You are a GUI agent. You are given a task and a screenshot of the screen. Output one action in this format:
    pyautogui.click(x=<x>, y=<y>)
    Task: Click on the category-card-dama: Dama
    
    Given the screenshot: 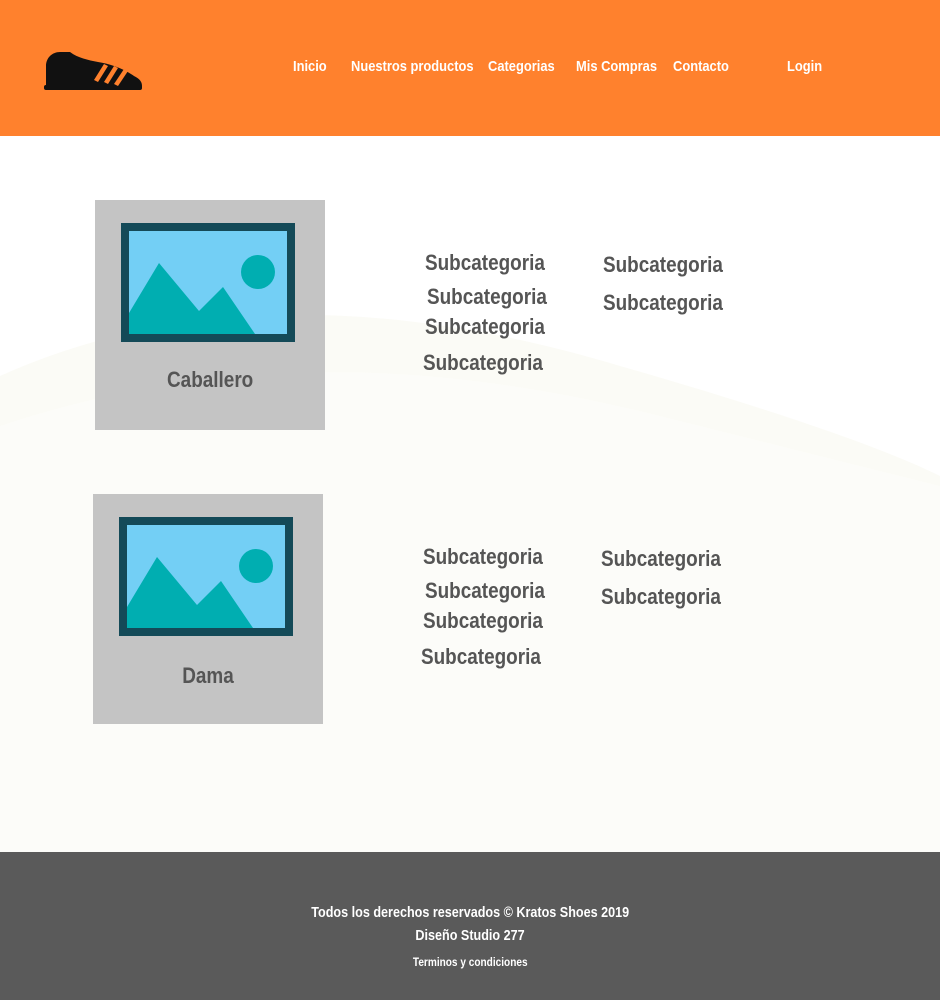 What is the action you would take?
    pyautogui.click(x=208, y=609)
    